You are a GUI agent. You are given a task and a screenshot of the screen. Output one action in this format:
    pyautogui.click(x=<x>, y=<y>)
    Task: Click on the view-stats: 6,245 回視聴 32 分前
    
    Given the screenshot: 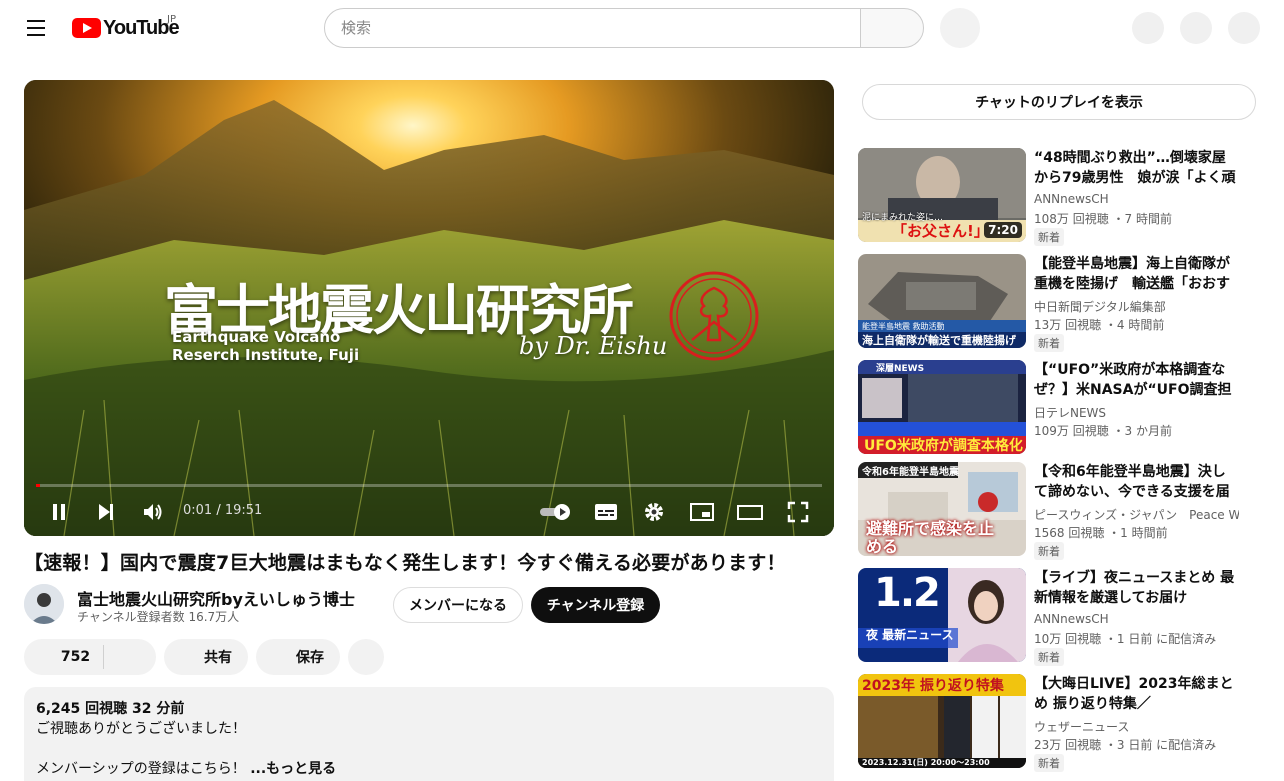 What is the action you would take?
    pyautogui.click(x=110, y=709)
    